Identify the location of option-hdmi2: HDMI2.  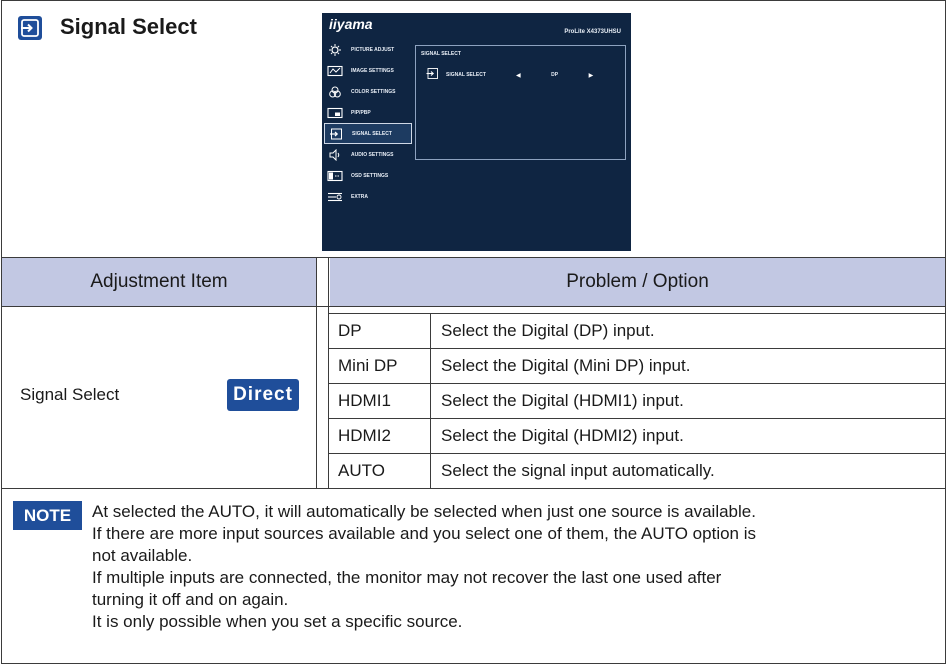
(364, 435).